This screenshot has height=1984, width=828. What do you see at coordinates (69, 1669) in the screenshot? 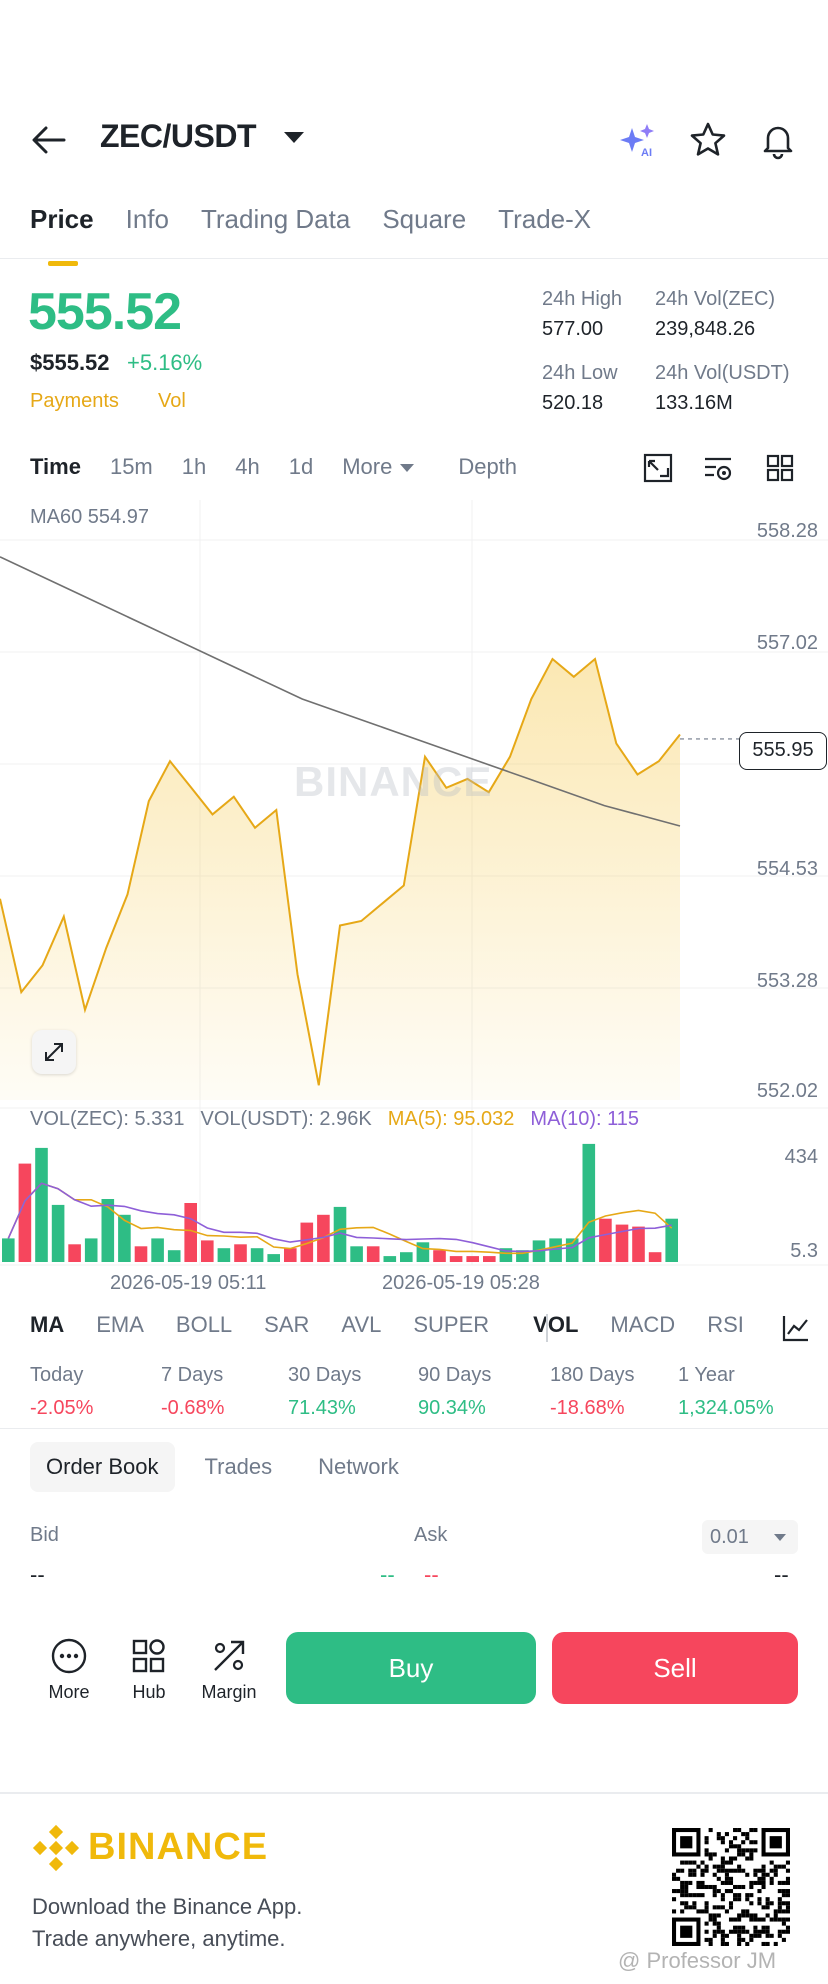
I see `more-button: More` at bounding box center [69, 1669].